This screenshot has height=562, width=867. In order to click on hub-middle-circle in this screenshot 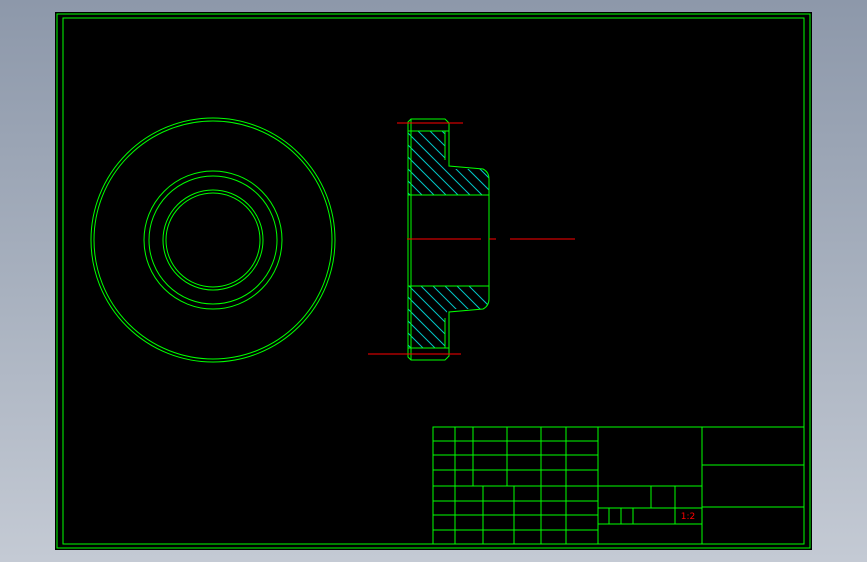, I will do `click(213, 240)`.